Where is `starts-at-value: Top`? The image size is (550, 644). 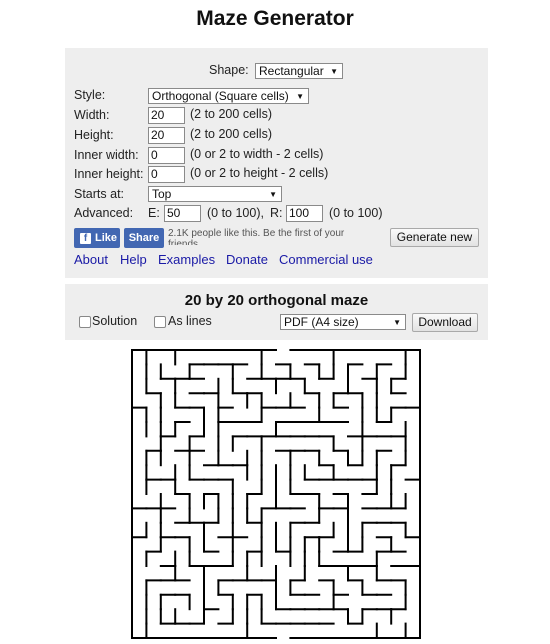
starts-at-value: Top is located at coordinates (162, 194).